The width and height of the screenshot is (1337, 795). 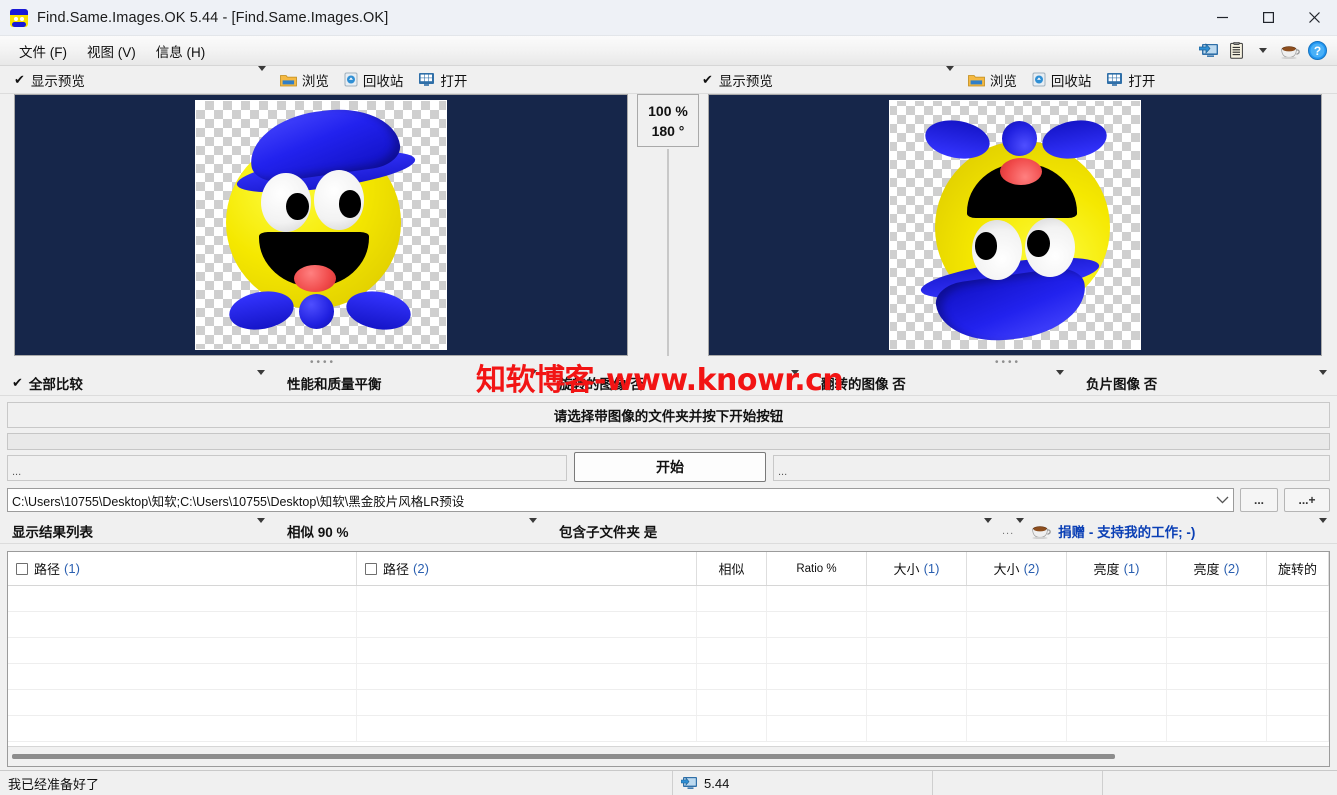 What do you see at coordinates (1017, 568) in the screenshot?
I see `column-size-2: 大小 (2)` at bounding box center [1017, 568].